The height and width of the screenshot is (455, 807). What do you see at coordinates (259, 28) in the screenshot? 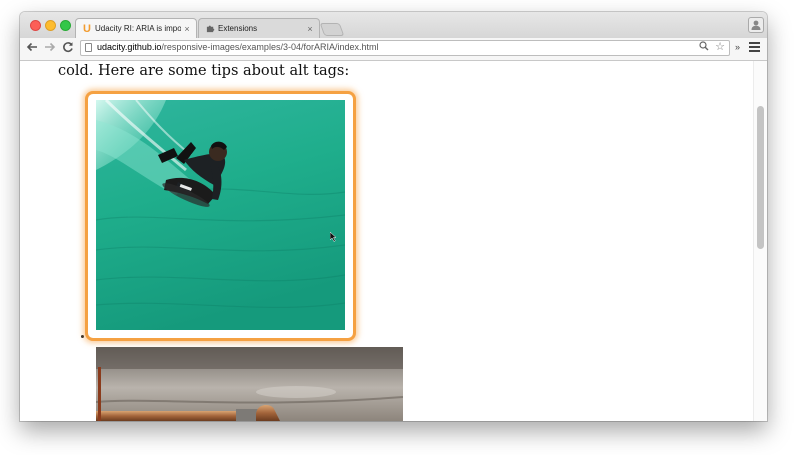
I see `tab-extensions: Extensions ×` at bounding box center [259, 28].